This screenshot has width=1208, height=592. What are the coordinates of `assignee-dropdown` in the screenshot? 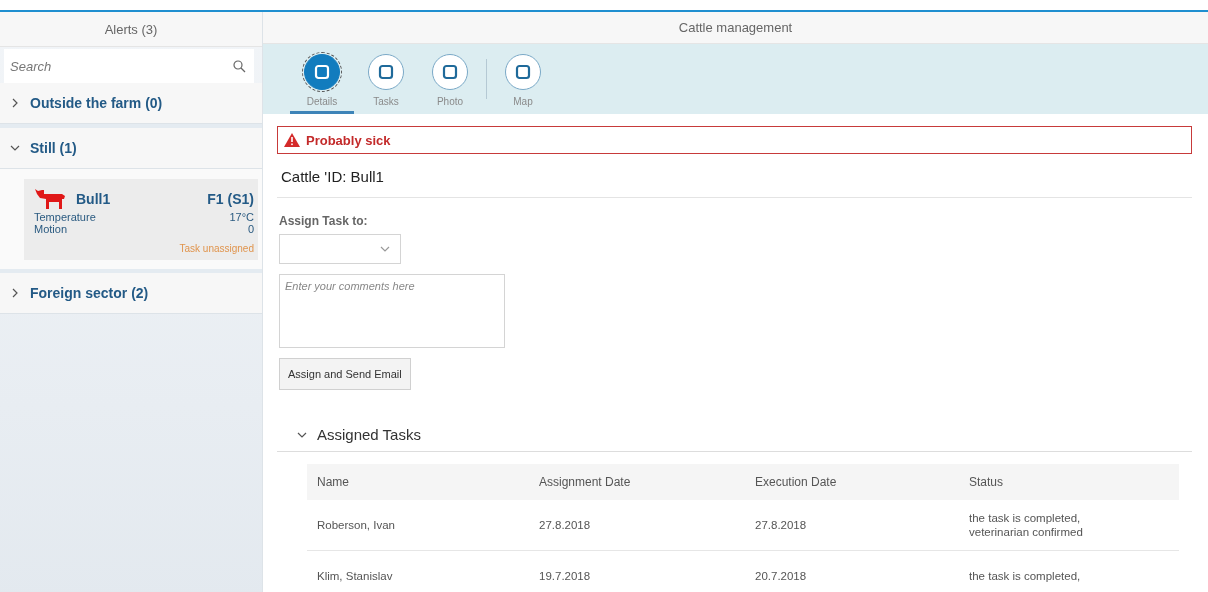 It's located at (340, 249).